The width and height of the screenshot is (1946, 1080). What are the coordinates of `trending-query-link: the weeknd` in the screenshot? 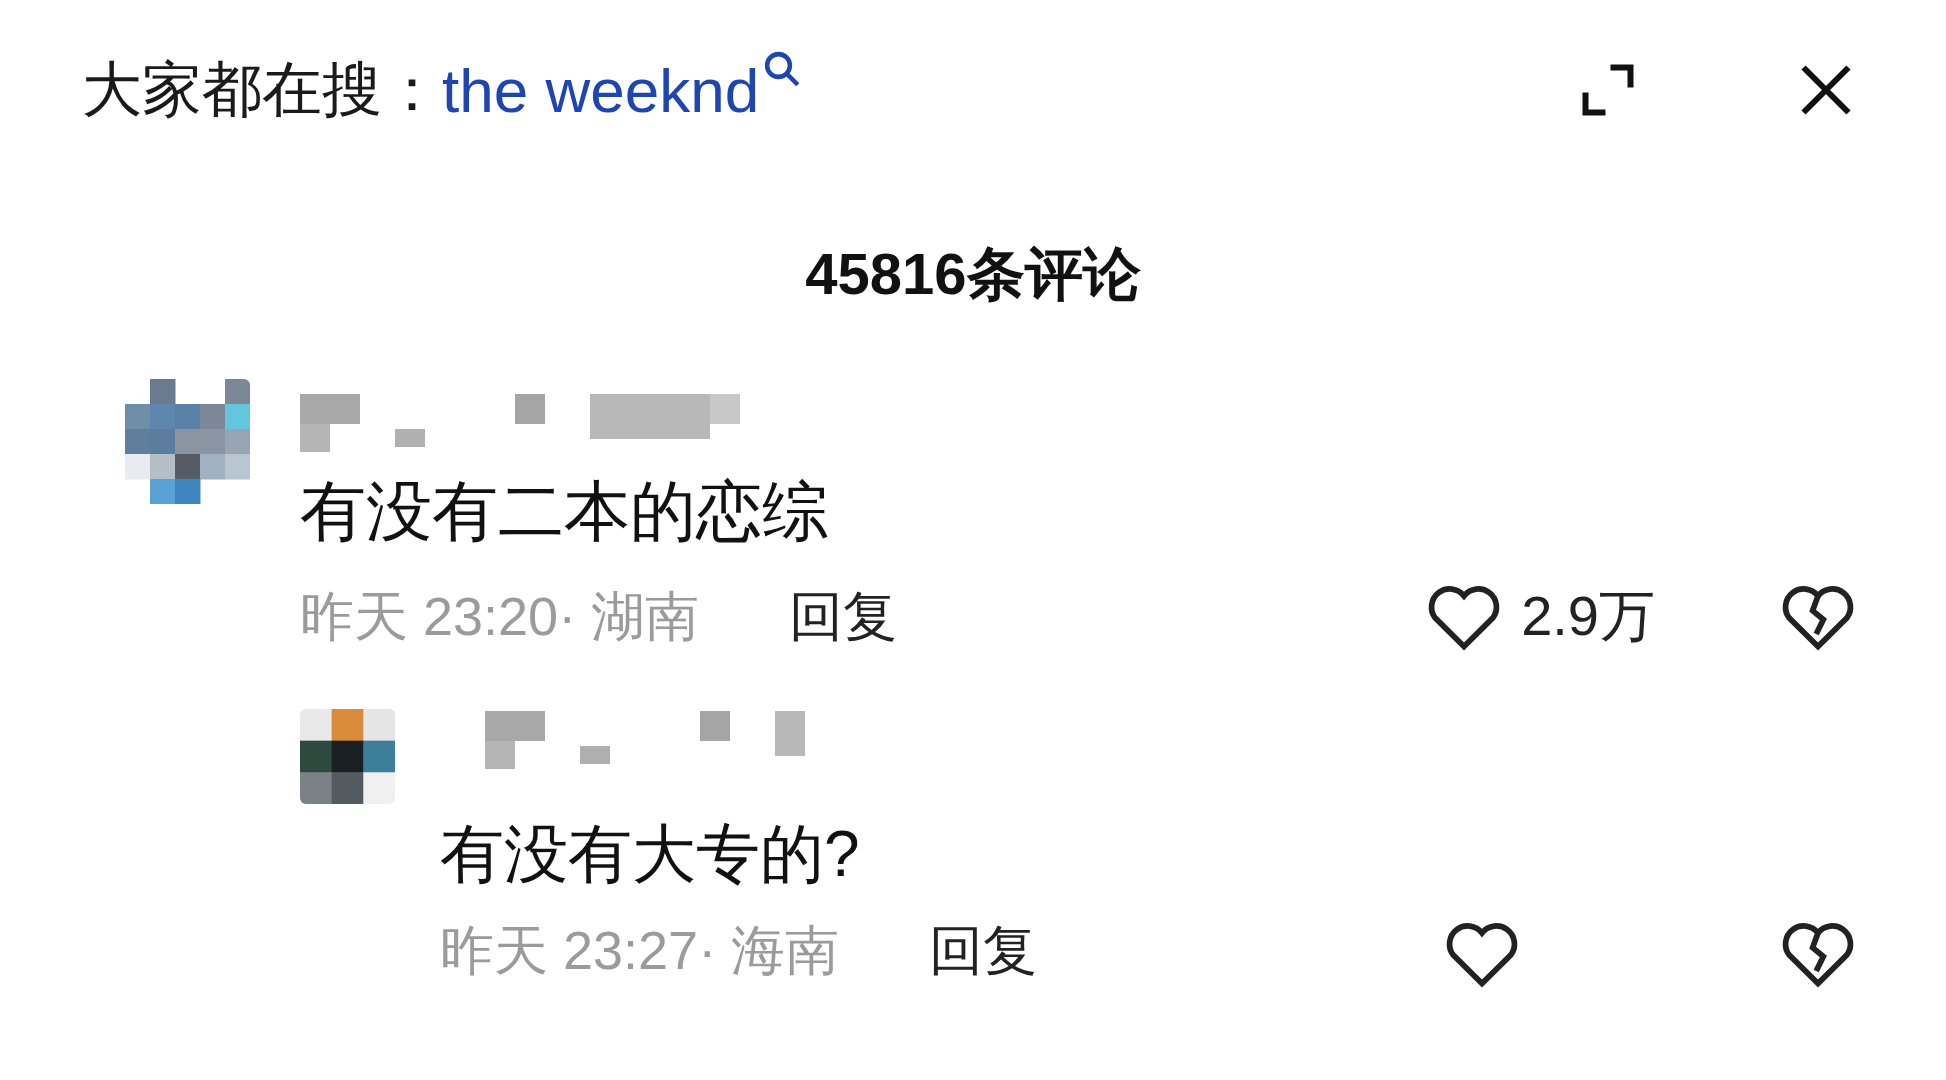 It's located at (601, 90).